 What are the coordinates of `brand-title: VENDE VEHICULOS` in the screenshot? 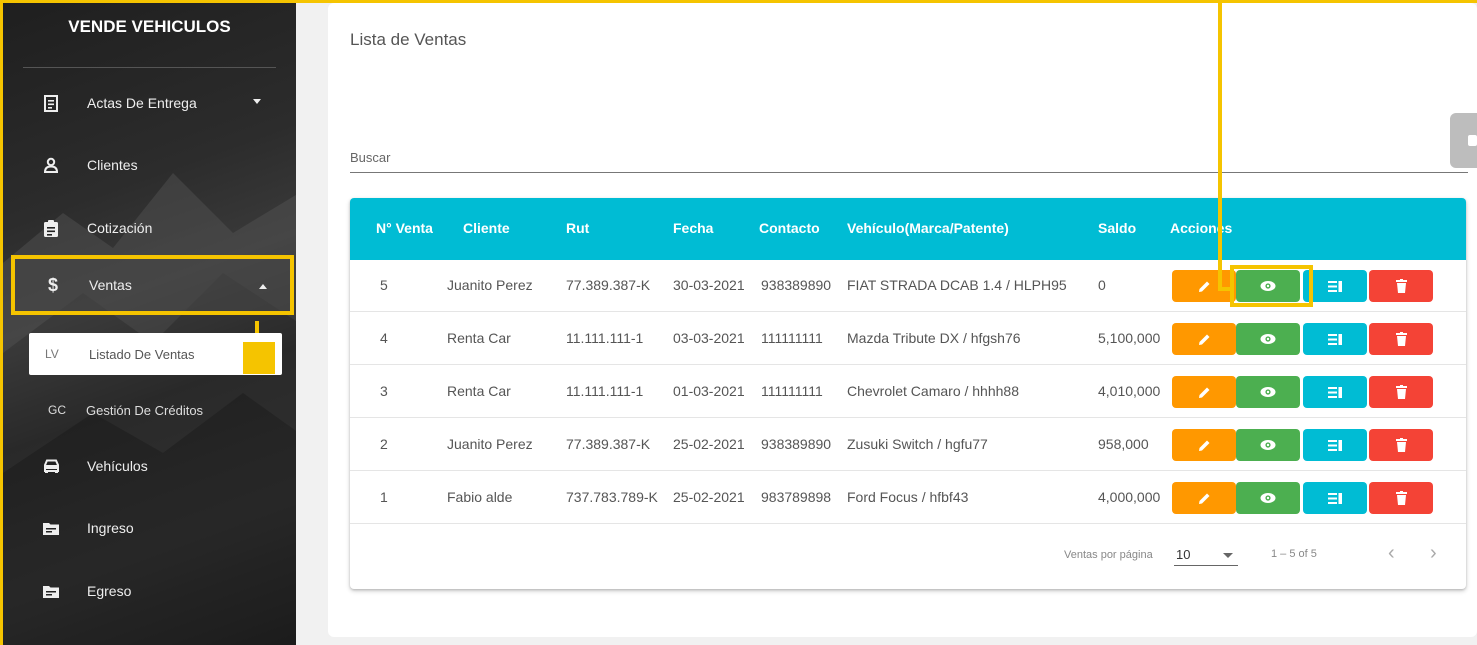 It's located at (149, 26).